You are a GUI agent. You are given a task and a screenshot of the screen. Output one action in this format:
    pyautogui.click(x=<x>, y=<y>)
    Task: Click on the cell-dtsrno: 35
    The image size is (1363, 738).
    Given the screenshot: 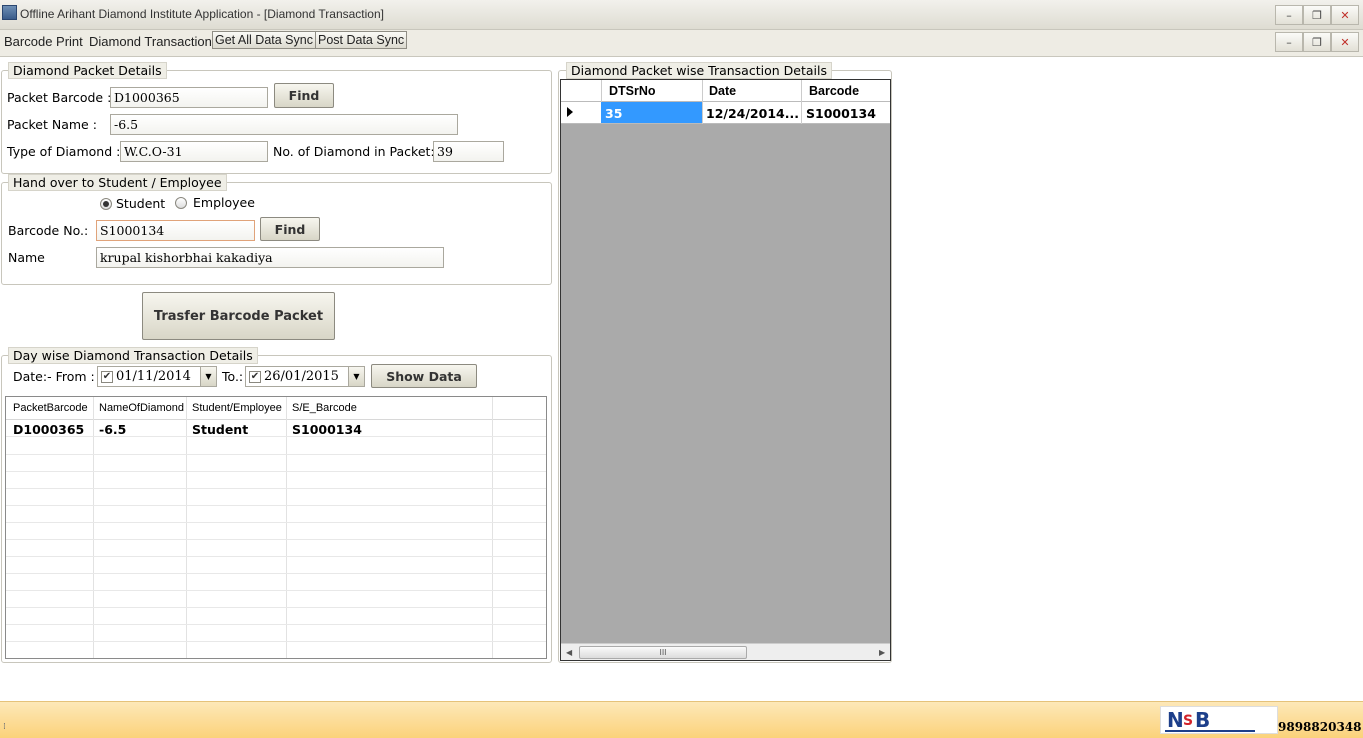 What is the action you would take?
    pyautogui.click(x=614, y=113)
    